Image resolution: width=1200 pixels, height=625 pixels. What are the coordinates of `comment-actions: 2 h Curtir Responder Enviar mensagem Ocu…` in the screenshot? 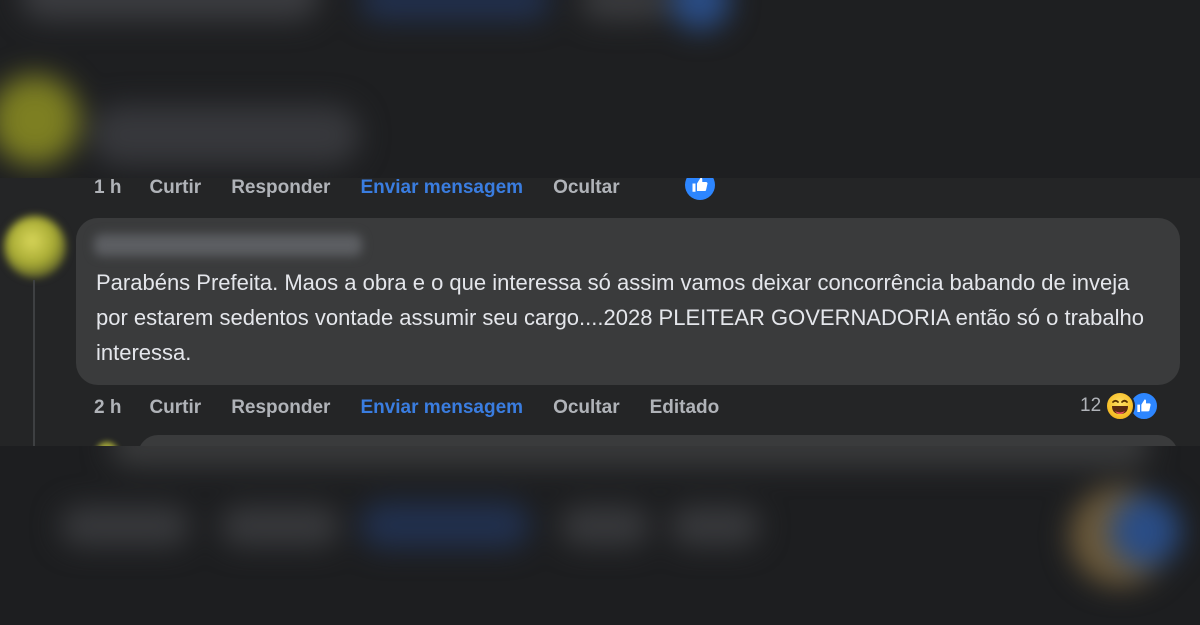 It's located at (421, 408).